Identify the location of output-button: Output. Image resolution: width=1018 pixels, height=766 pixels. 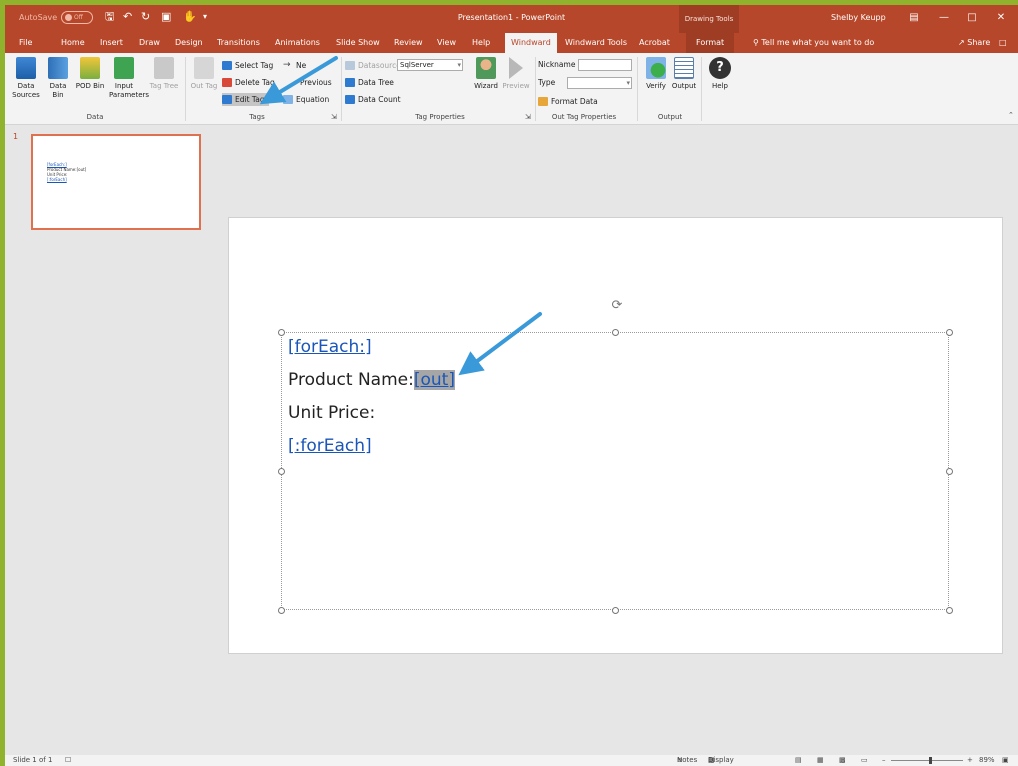
(684, 84).